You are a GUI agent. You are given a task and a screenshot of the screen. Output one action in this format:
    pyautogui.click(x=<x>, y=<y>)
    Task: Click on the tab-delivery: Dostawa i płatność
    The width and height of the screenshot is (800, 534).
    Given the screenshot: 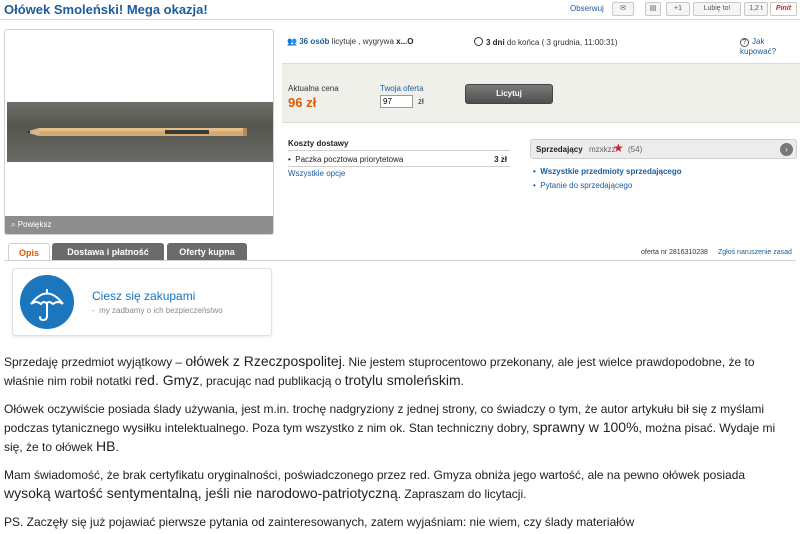 What is the action you would take?
    pyautogui.click(x=108, y=252)
    